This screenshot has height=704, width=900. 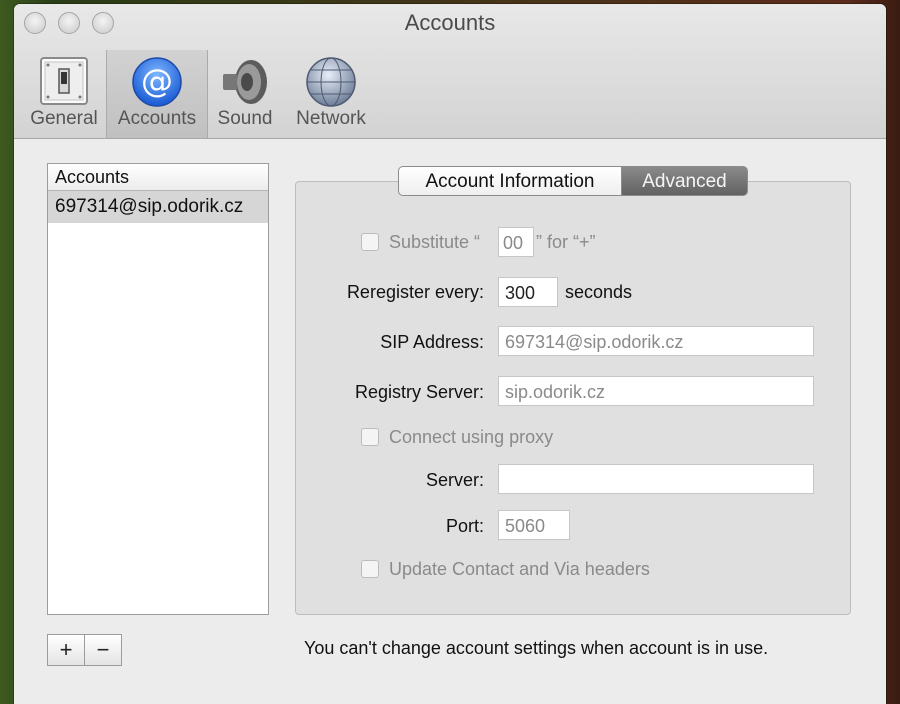 What do you see at coordinates (158, 207) in the screenshot?
I see `list-item: 697314@sip.odorik.cz` at bounding box center [158, 207].